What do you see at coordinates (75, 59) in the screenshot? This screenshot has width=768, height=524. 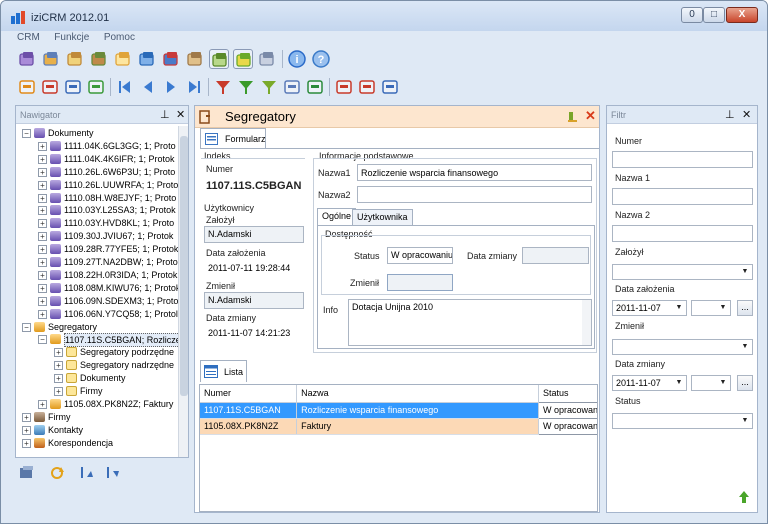 I see `building-button` at bounding box center [75, 59].